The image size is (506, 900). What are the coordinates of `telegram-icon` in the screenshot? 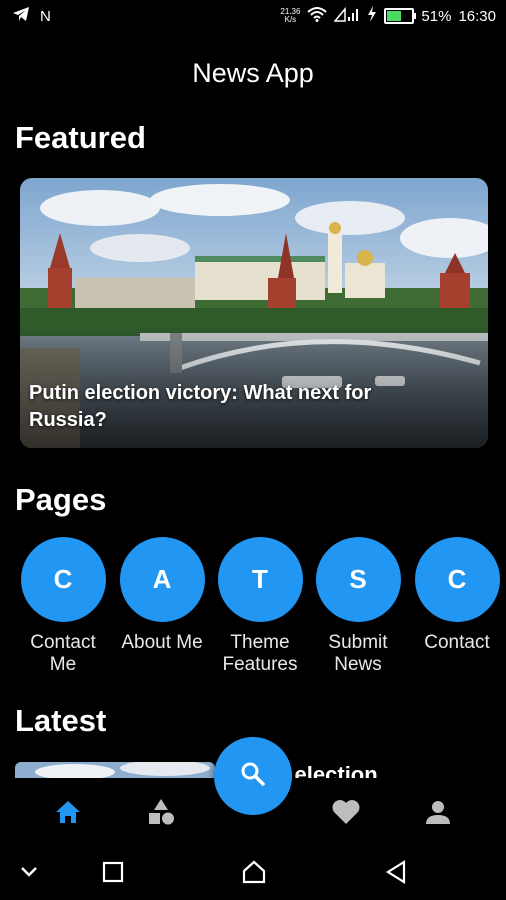 It's located at (21, 16).